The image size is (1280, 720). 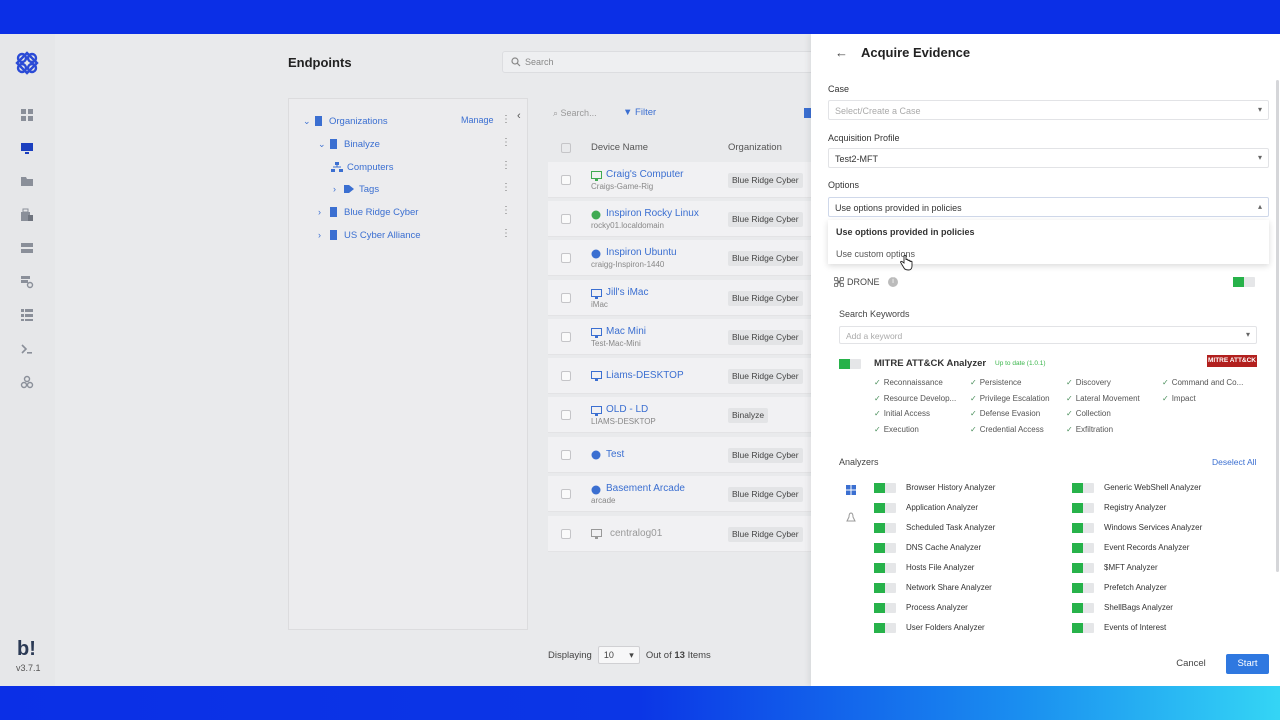 I want to click on filter-button: ▼ Filter, so click(x=639, y=112).